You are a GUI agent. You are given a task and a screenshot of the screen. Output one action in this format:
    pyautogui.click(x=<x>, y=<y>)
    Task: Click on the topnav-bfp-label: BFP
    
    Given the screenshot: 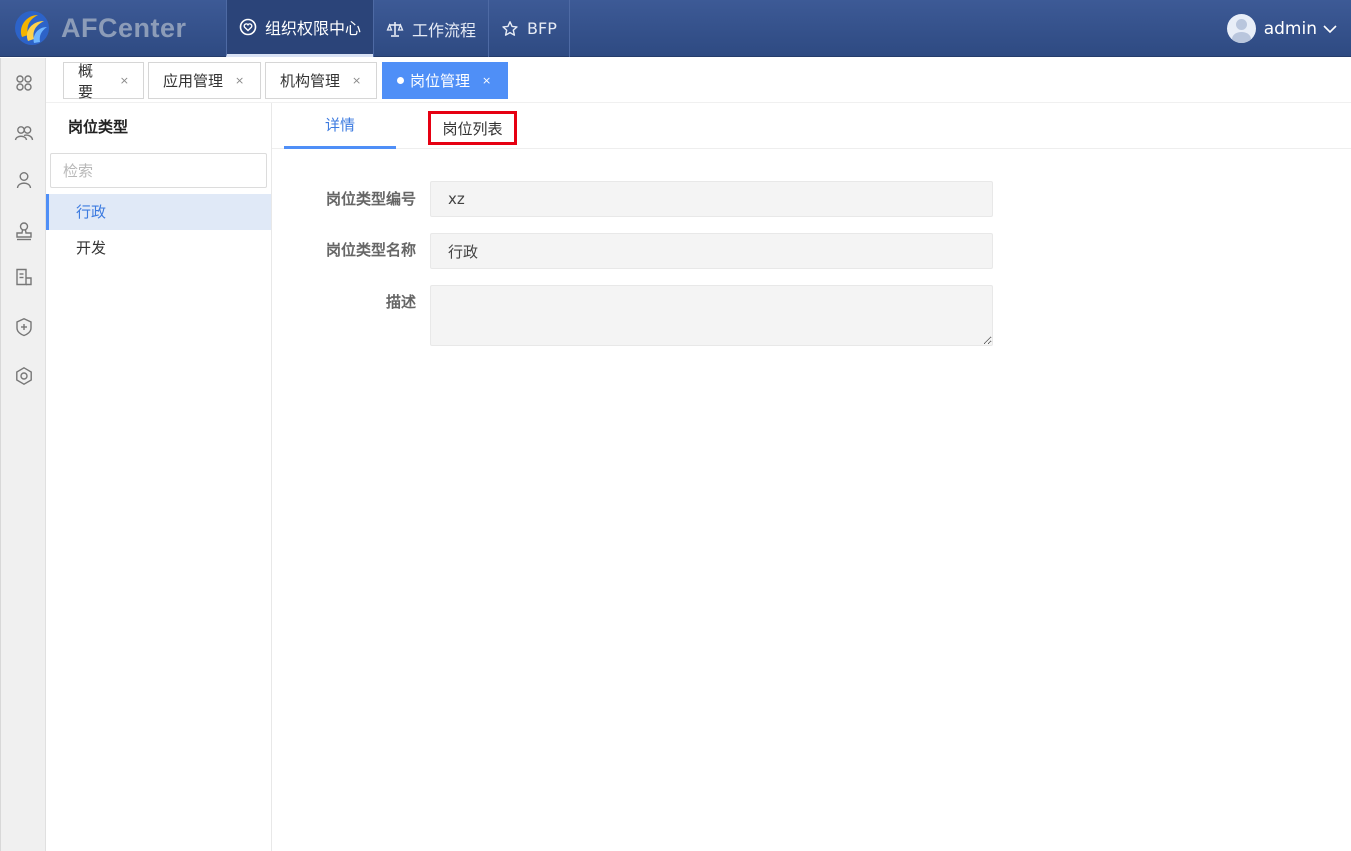 What is the action you would take?
    pyautogui.click(x=542, y=28)
    